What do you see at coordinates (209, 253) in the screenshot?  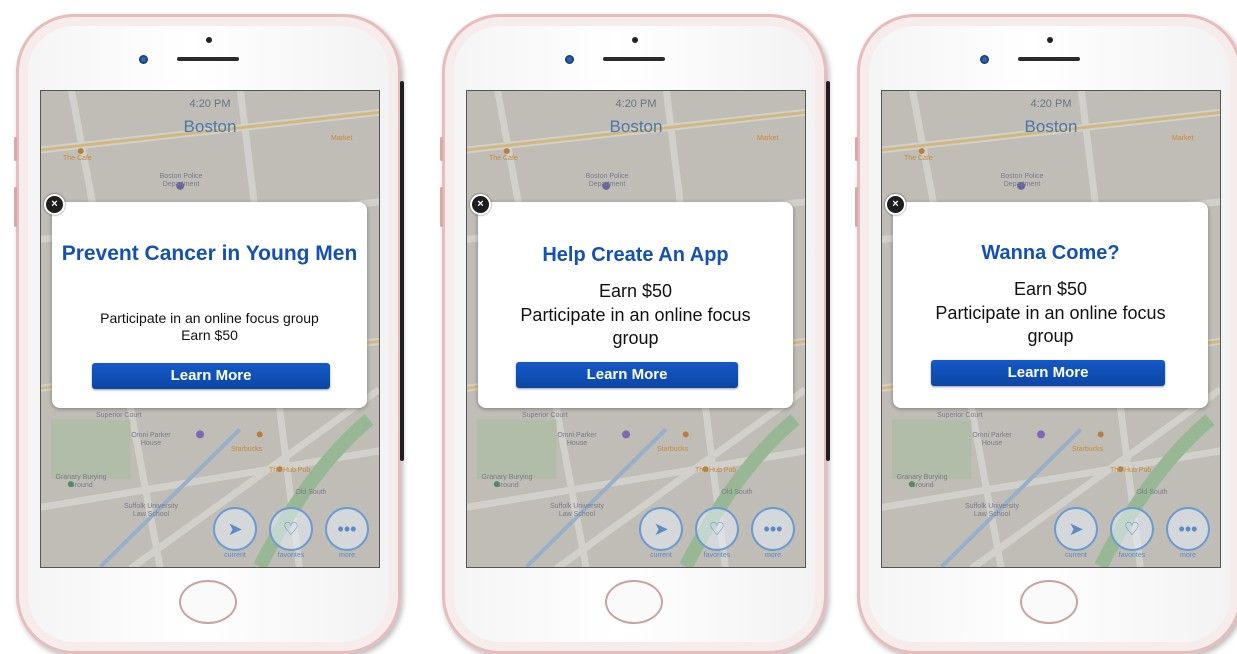 I see `popup-headline: Prevent Cancer in Young Men` at bounding box center [209, 253].